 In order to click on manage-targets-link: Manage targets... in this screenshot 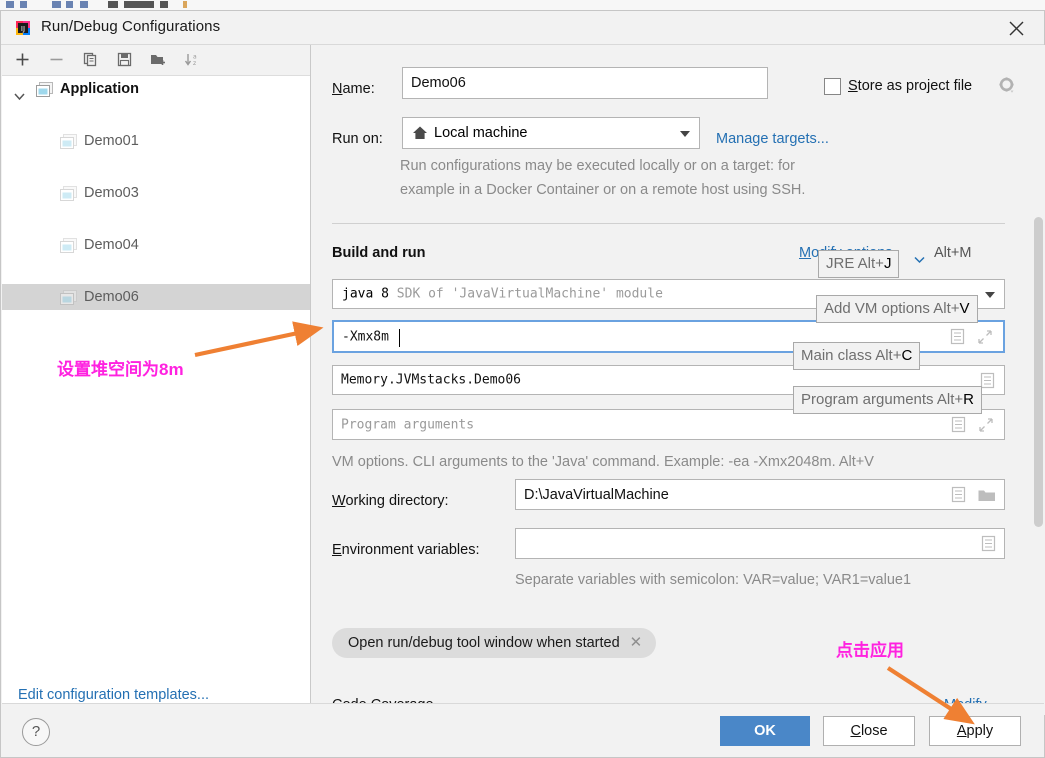, I will do `click(772, 139)`.